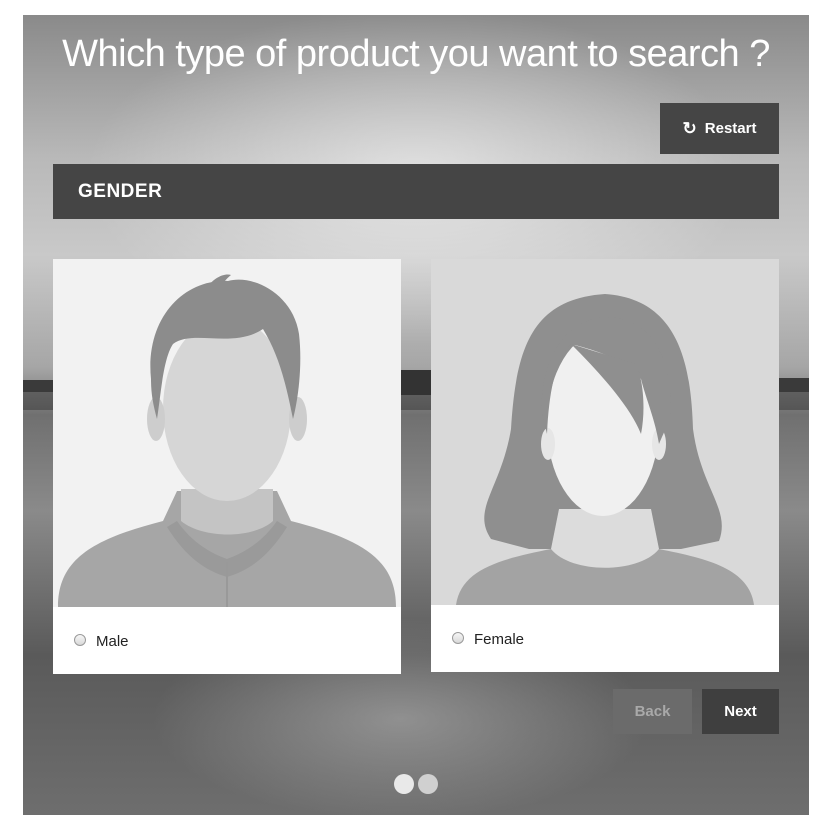 This screenshot has height=835, width=839. What do you see at coordinates (416, 191) in the screenshot?
I see `section-header: GENDER` at bounding box center [416, 191].